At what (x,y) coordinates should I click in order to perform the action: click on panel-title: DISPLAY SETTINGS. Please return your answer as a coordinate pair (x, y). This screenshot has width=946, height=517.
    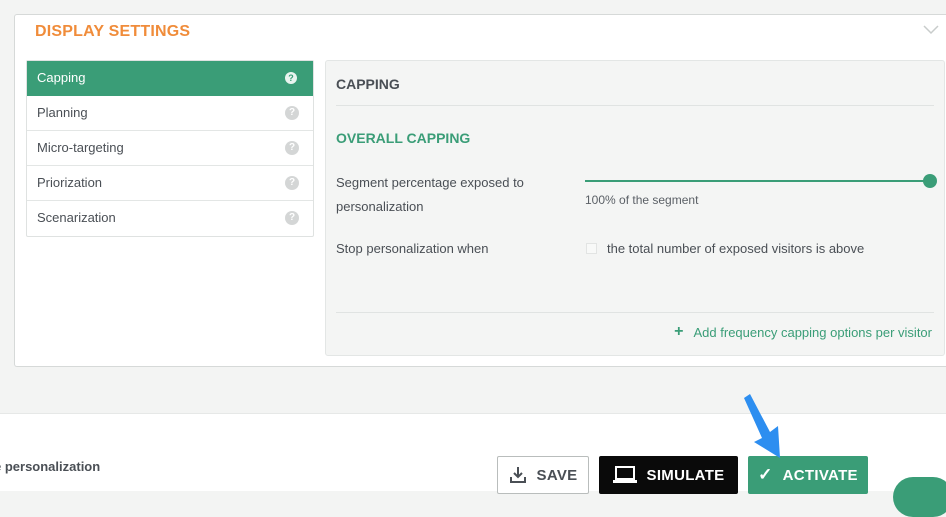
    Looking at the image, I should click on (113, 31).